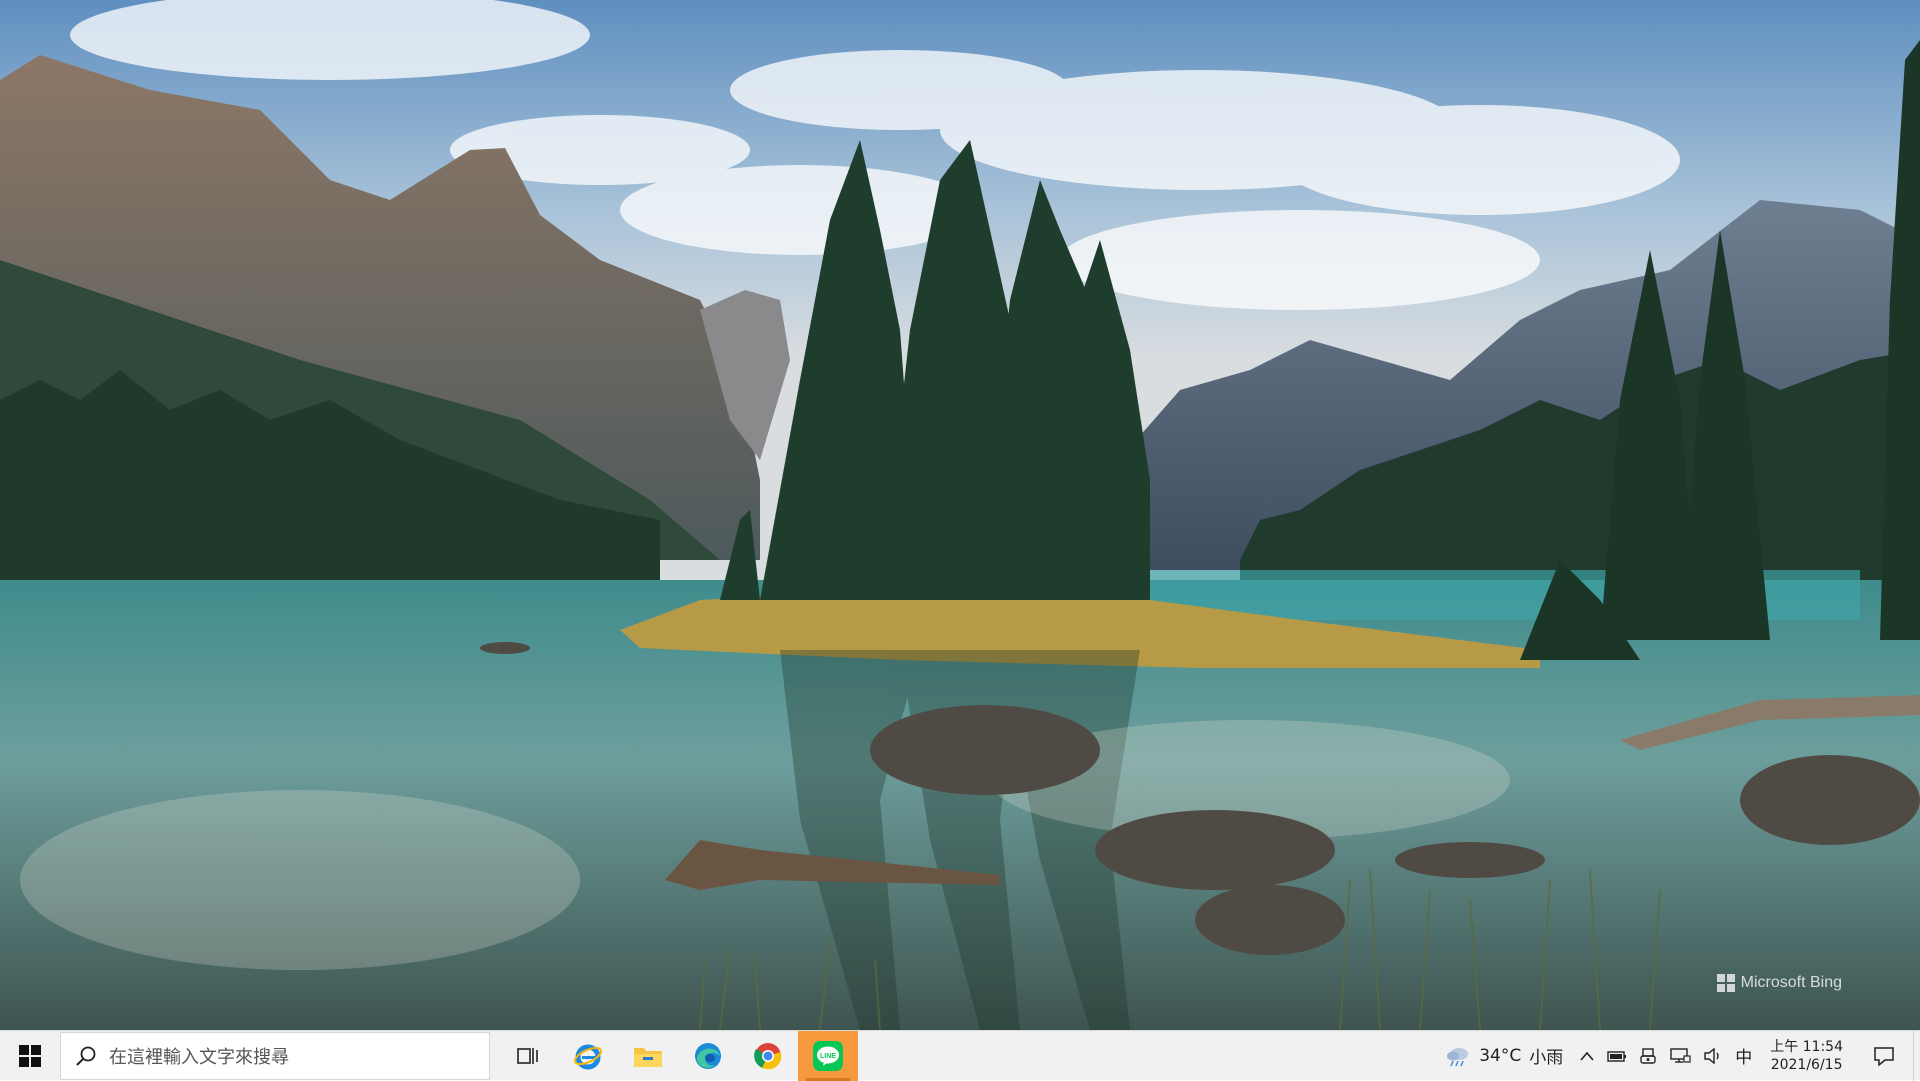 The height and width of the screenshot is (1081, 1920). Describe the element at coordinates (1546, 1058) in the screenshot. I see `weather-condition: 小雨` at that location.